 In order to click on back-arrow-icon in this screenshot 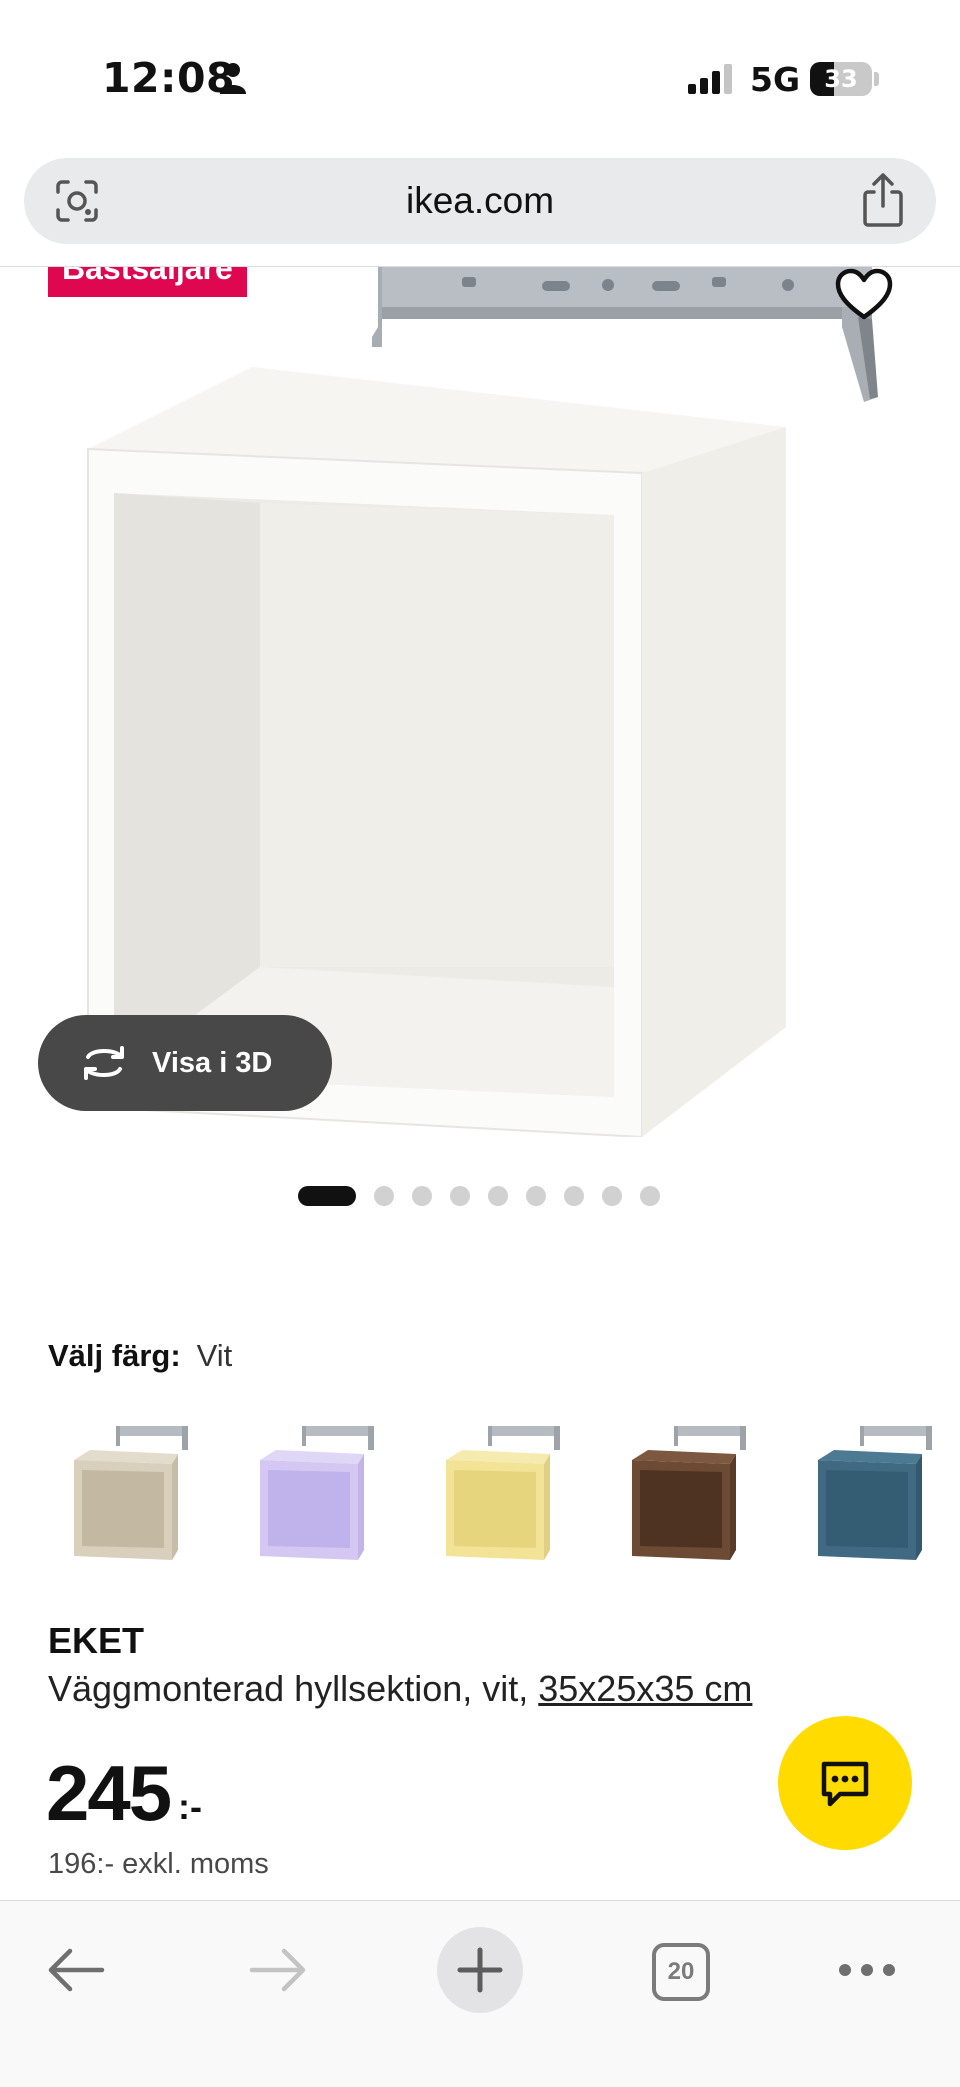, I will do `click(76, 1970)`.